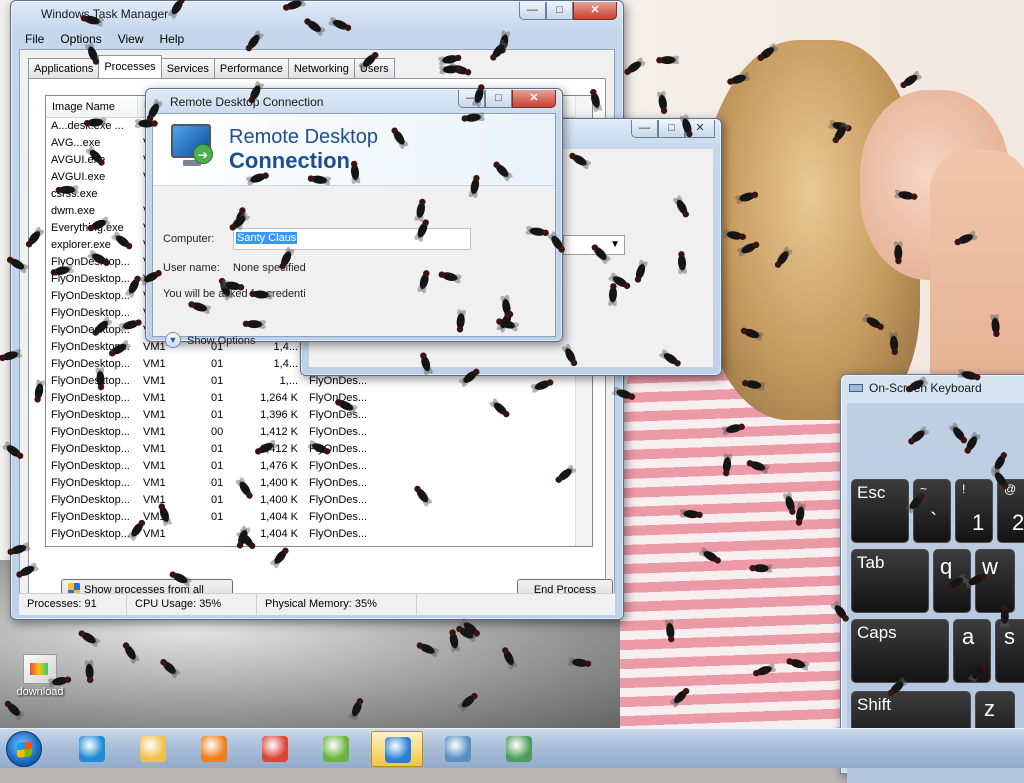  I want to click on dropdown: ▼, so click(594, 245).